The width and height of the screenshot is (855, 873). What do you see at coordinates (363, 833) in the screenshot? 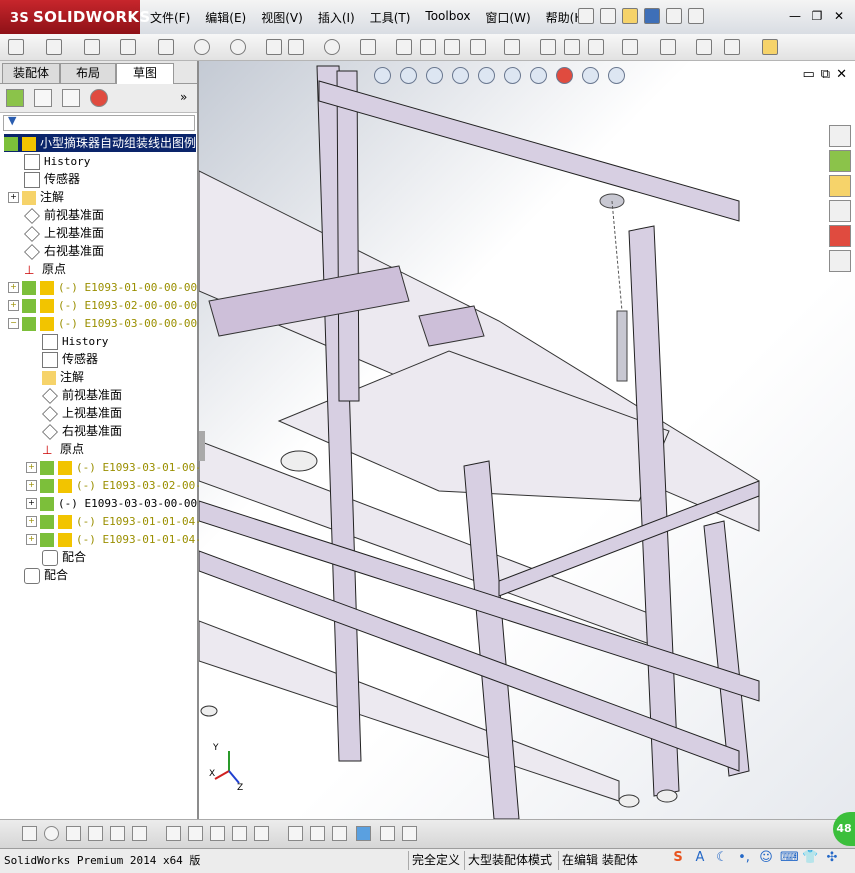
I see `shaded-display-icon` at bounding box center [363, 833].